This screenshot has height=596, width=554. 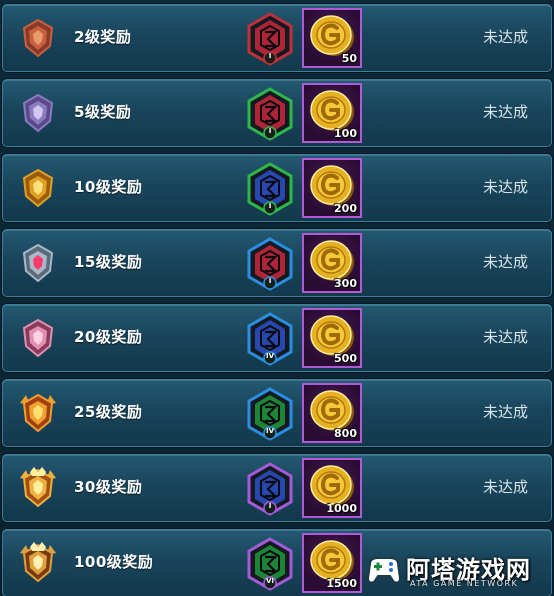 What do you see at coordinates (332, 113) in the screenshot?
I see `coin-reward-card: 100` at bounding box center [332, 113].